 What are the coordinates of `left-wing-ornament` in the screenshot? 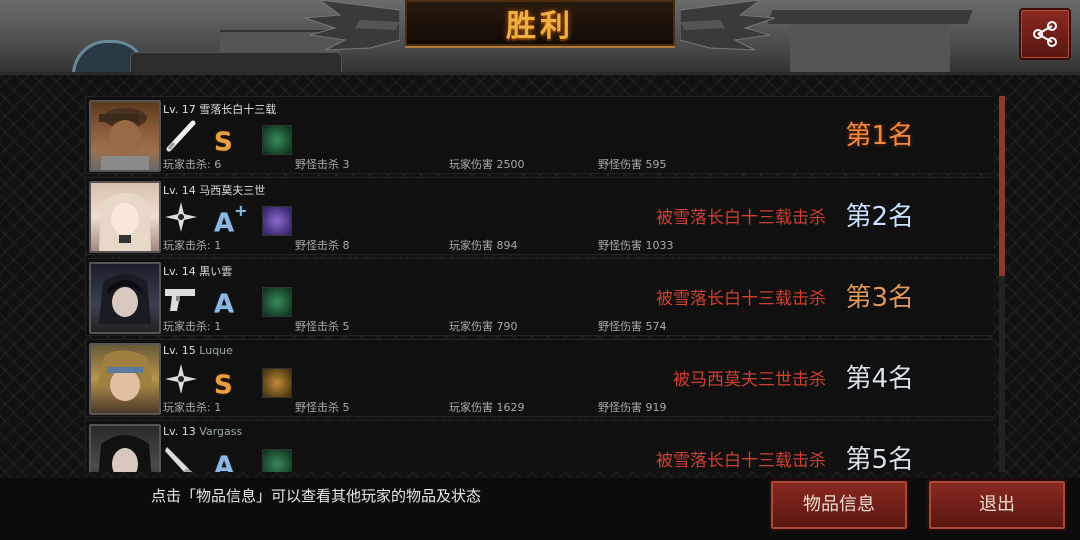 It's located at (352, 25).